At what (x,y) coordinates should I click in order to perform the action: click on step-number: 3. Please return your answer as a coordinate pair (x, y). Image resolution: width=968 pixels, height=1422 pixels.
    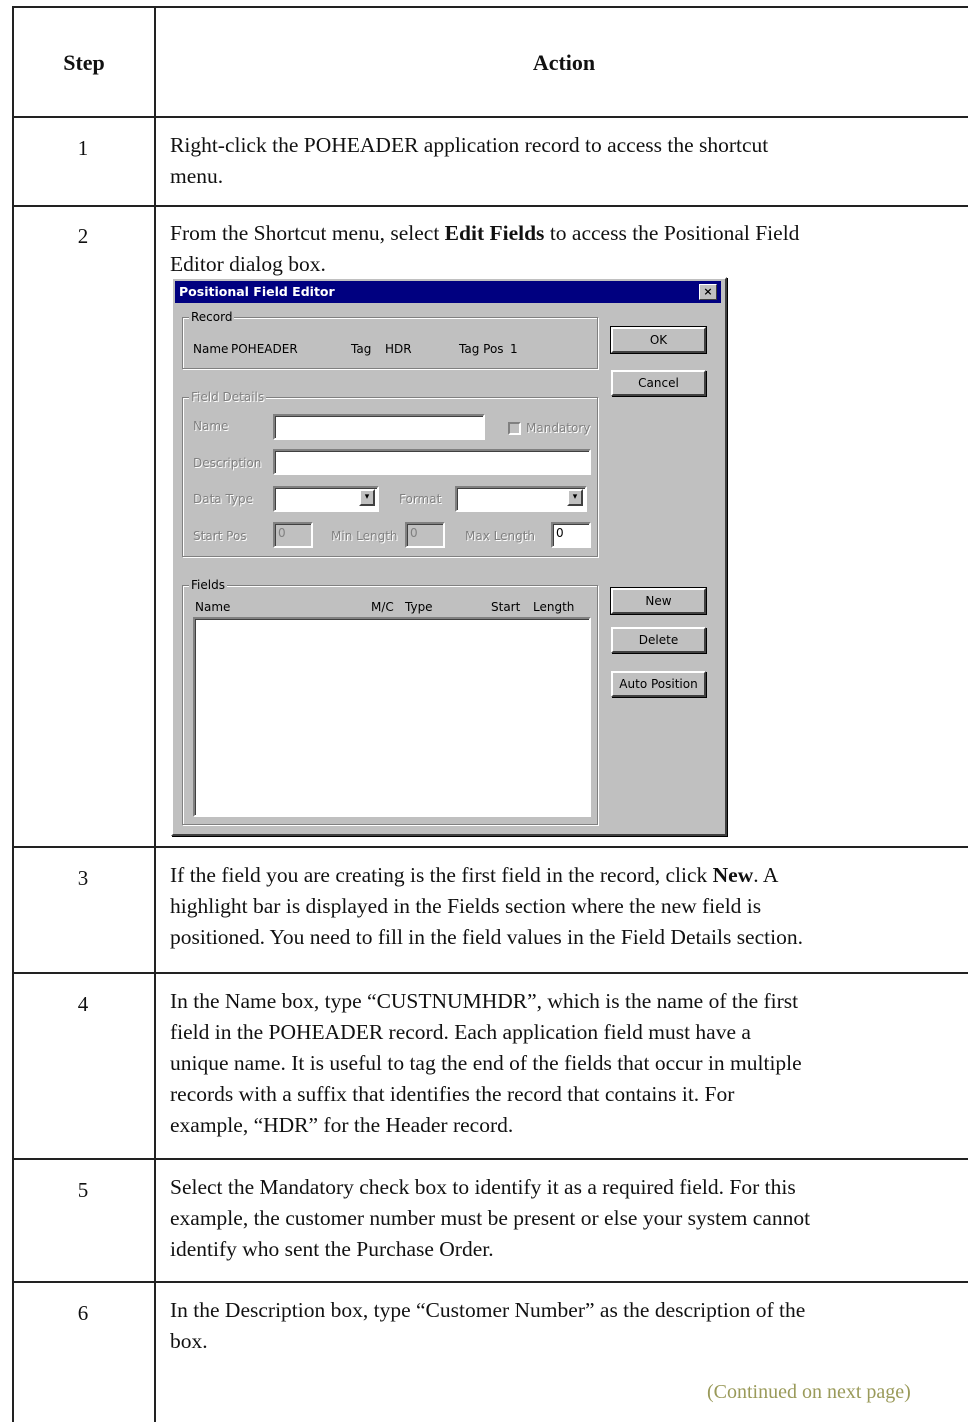
    Looking at the image, I should click on (83, 878).